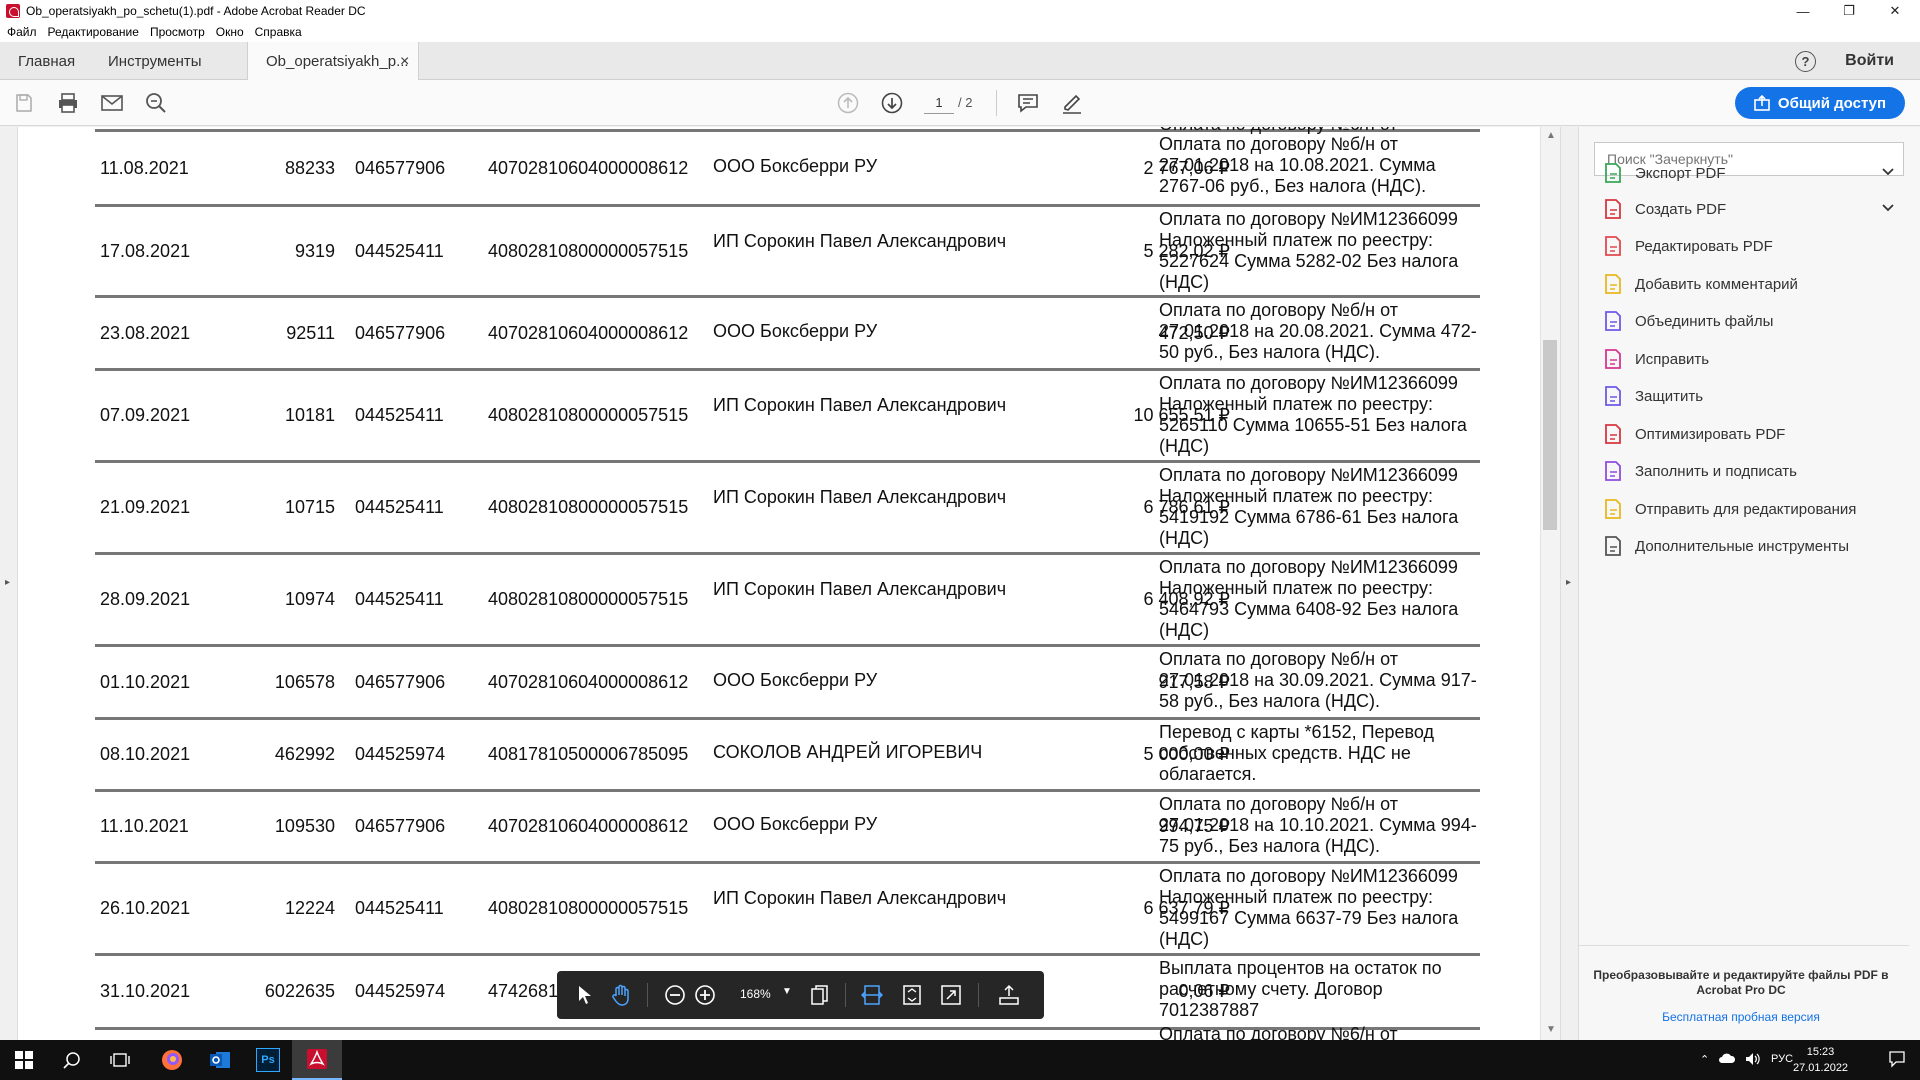  I want to click on share-button: Общий доступ, so click(1820, 103).